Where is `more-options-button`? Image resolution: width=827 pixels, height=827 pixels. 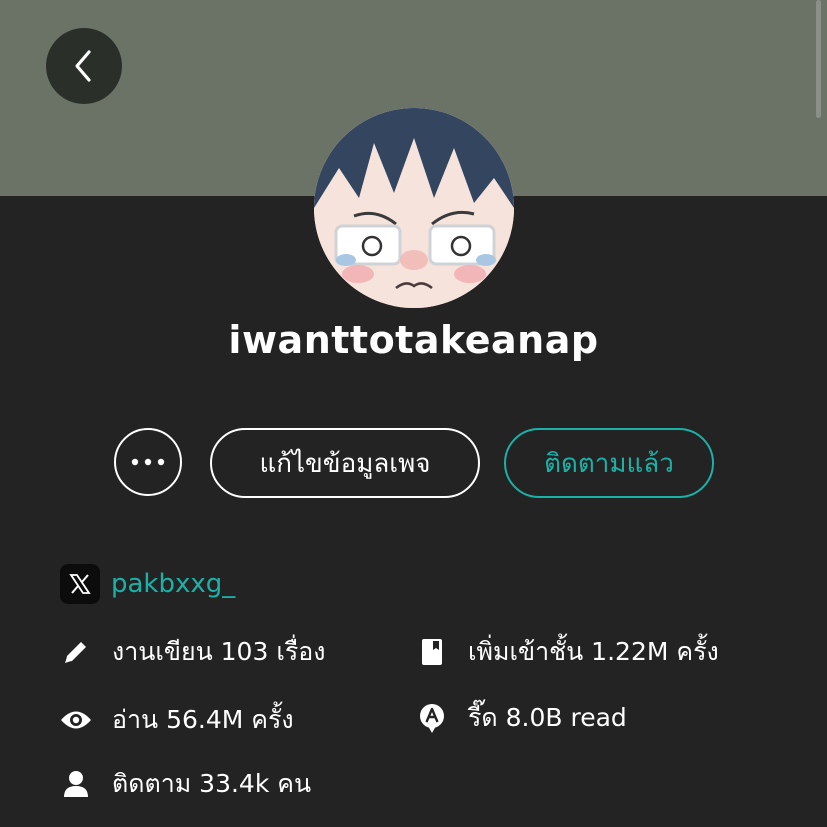 more-options-button is located at coordinates (148, 462).